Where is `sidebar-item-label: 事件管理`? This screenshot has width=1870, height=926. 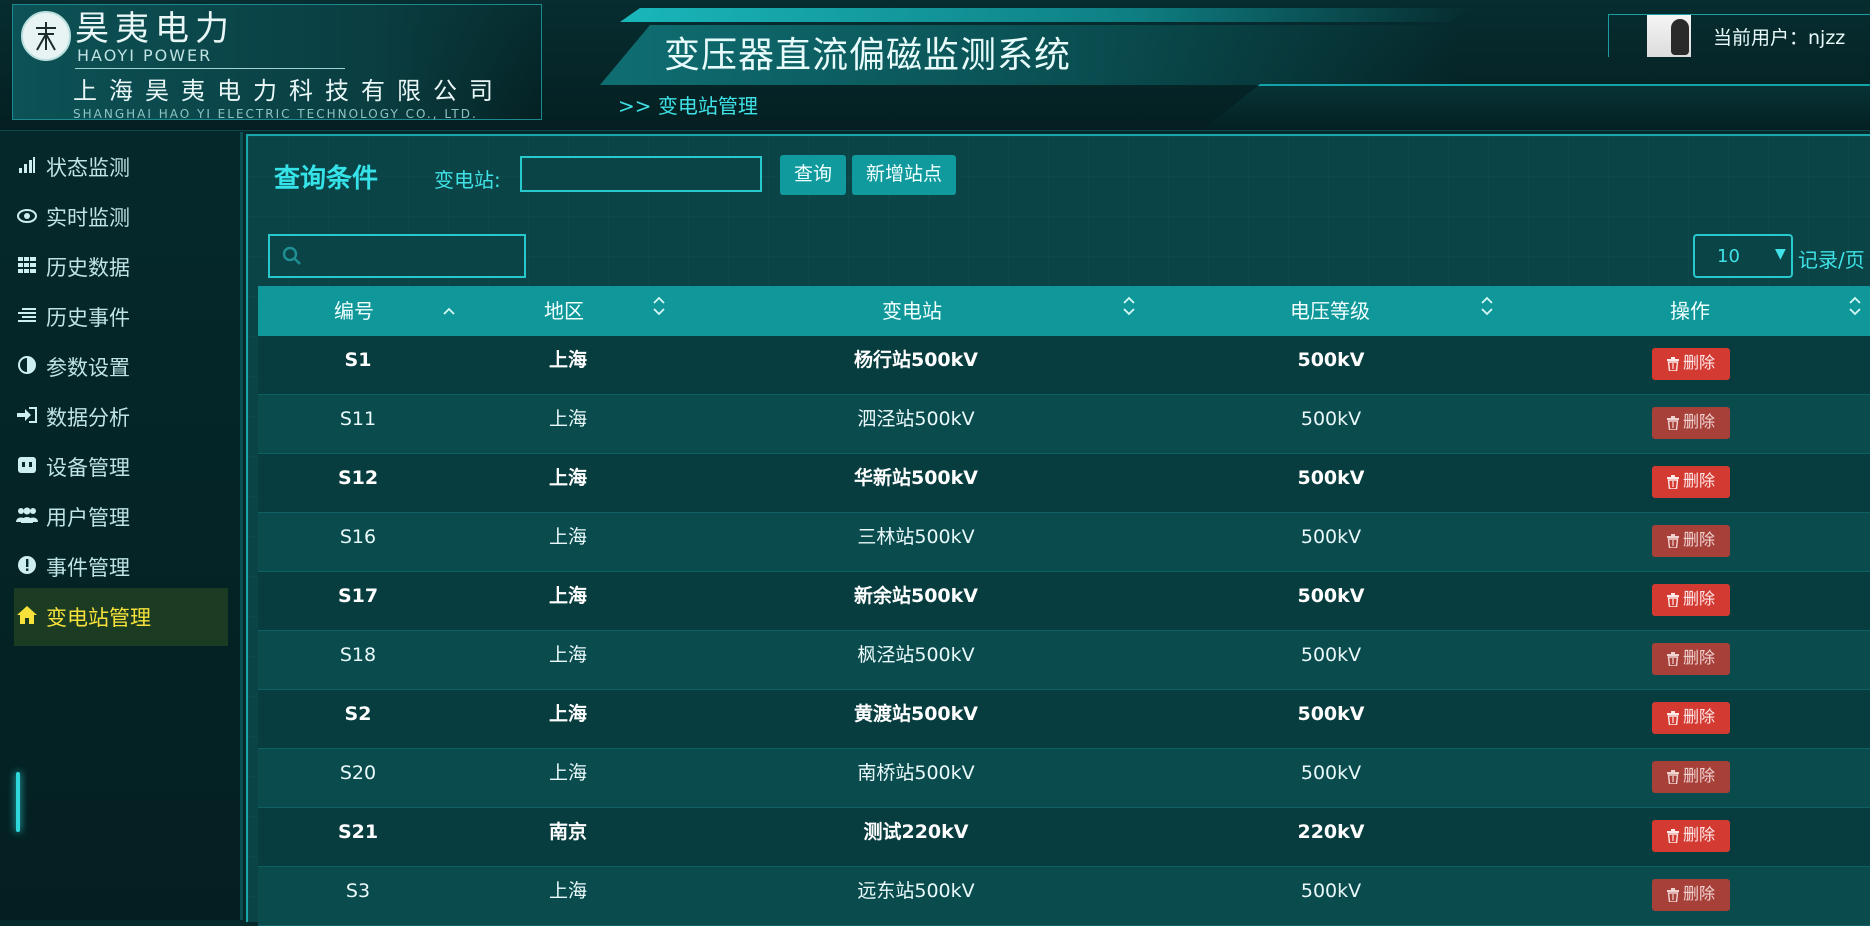
sidebar-item-label: 事件管理 is located at coordinates (88, 568).